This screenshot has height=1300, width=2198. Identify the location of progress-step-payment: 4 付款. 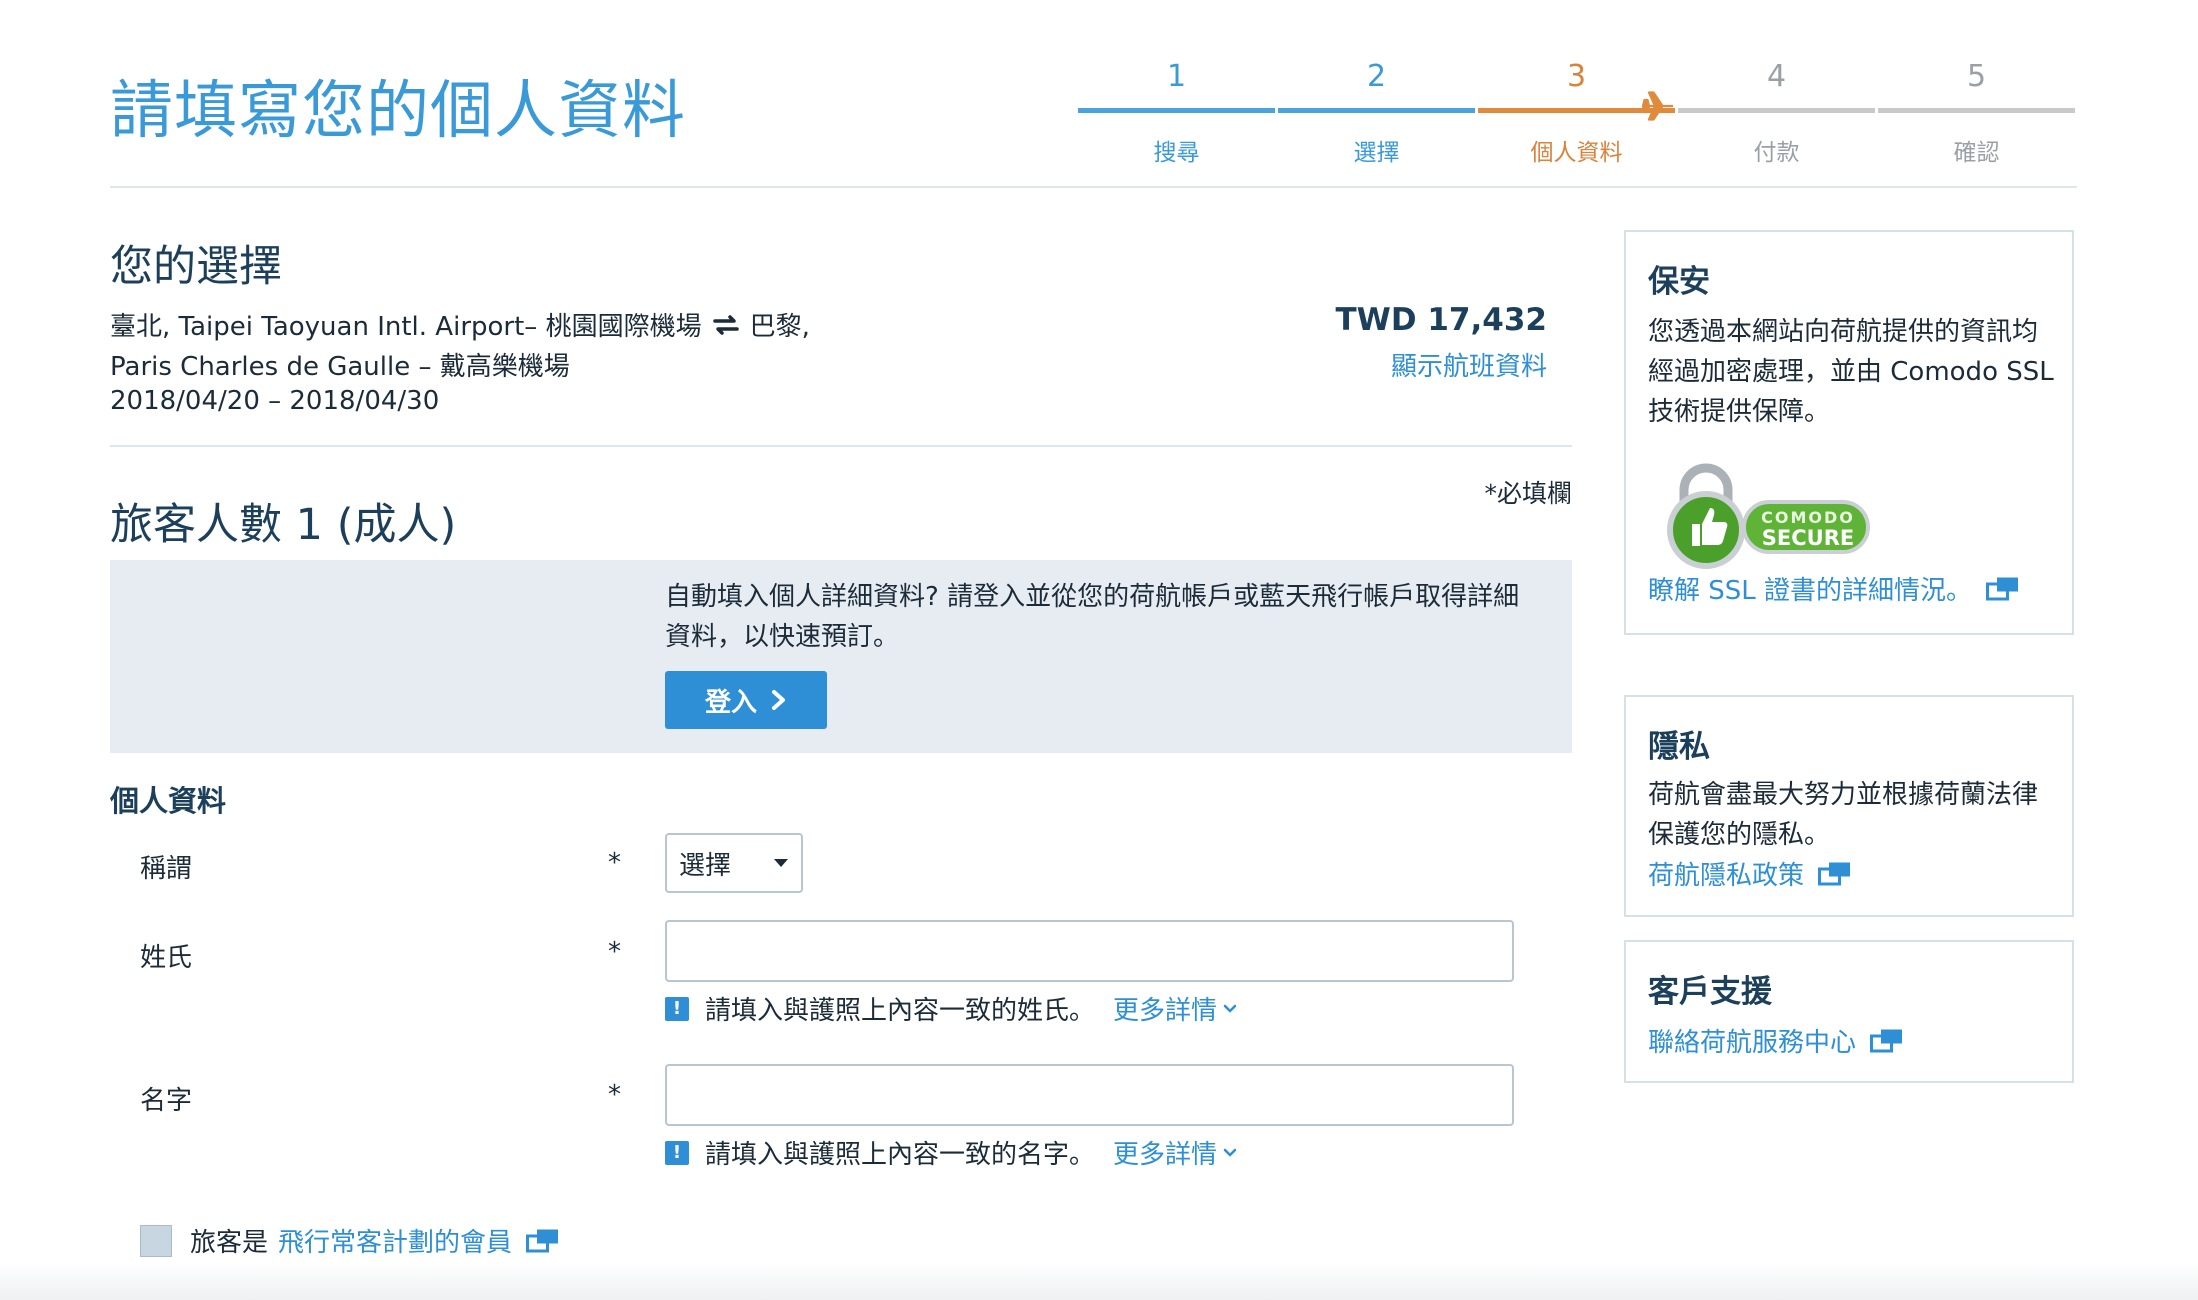
(1776, 113).